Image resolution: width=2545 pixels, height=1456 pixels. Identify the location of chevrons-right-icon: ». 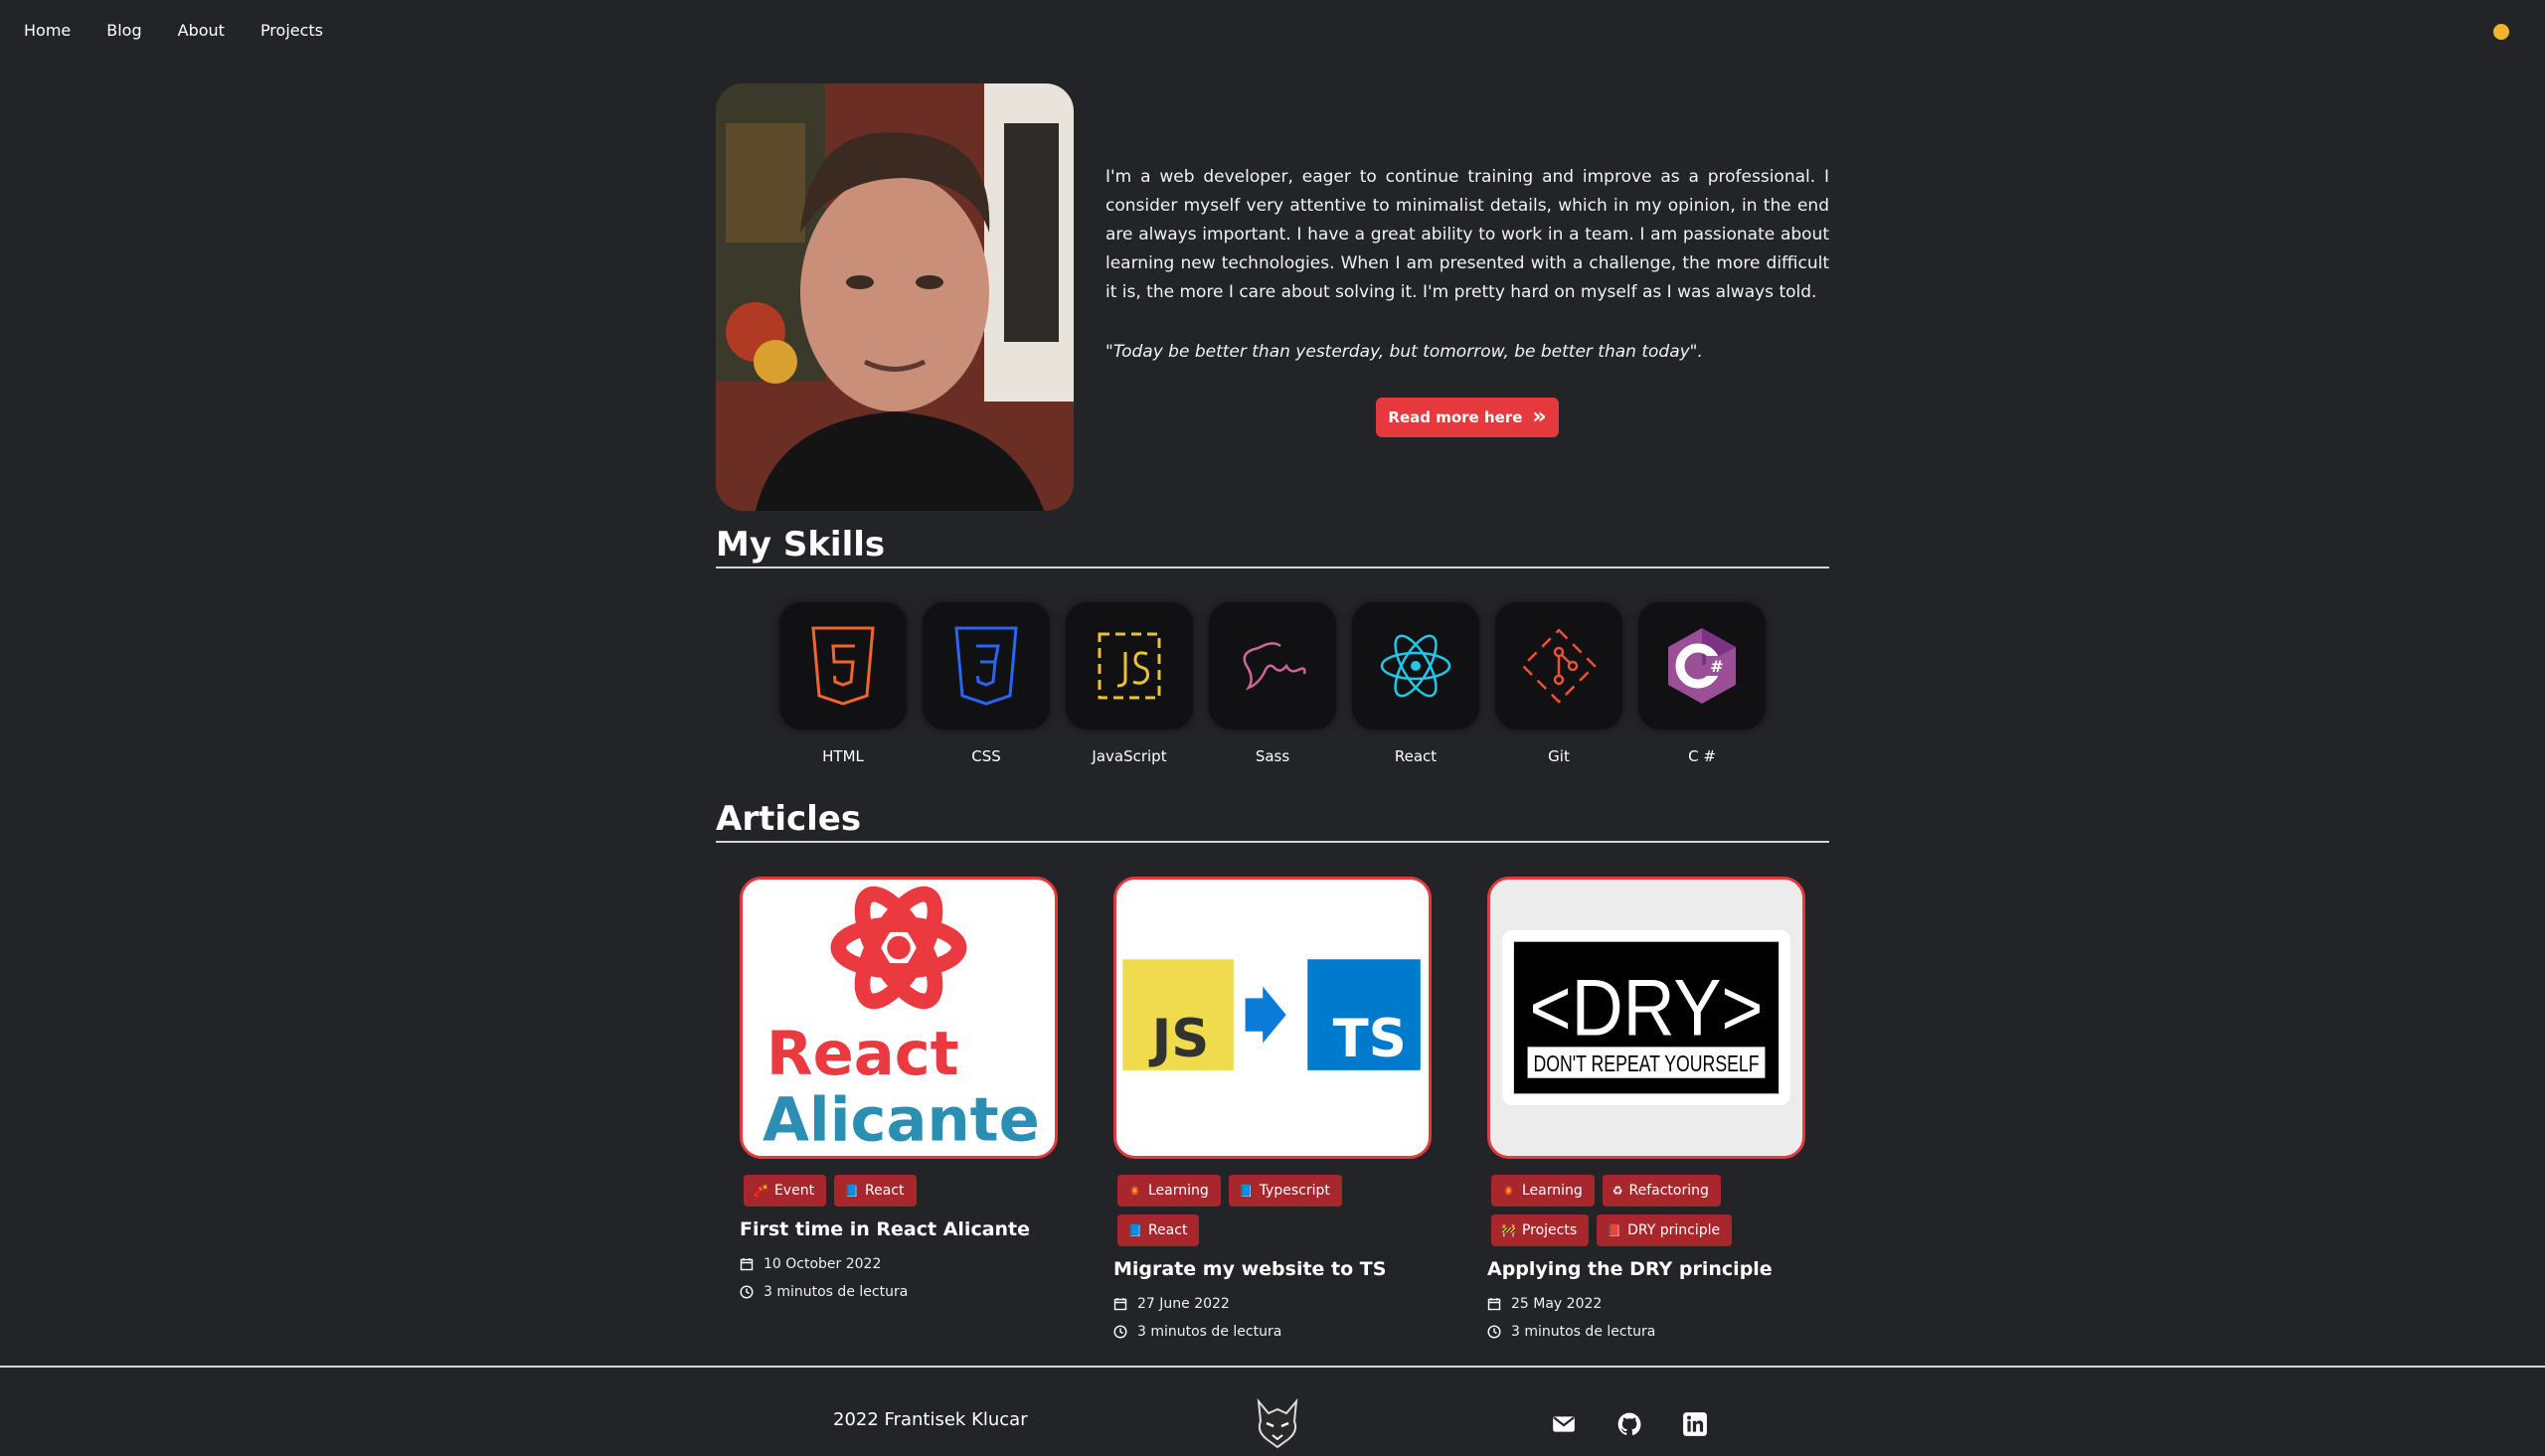
(1539, 416).